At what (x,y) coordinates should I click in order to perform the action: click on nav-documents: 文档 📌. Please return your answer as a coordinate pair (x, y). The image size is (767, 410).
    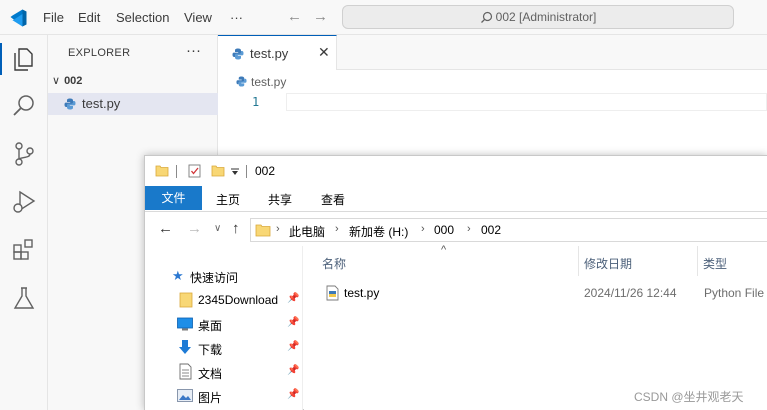
    Looking at the image, I should click on (224, 372).